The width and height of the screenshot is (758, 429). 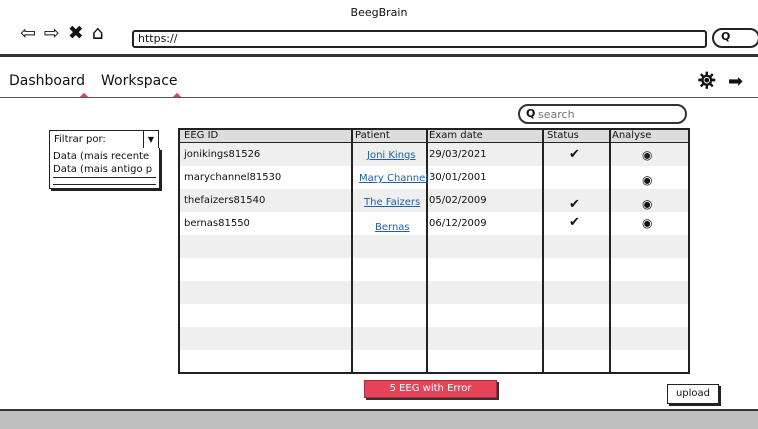 I want to click on filter-select: Filtrar por: ▼, so click(x=104, y=140).